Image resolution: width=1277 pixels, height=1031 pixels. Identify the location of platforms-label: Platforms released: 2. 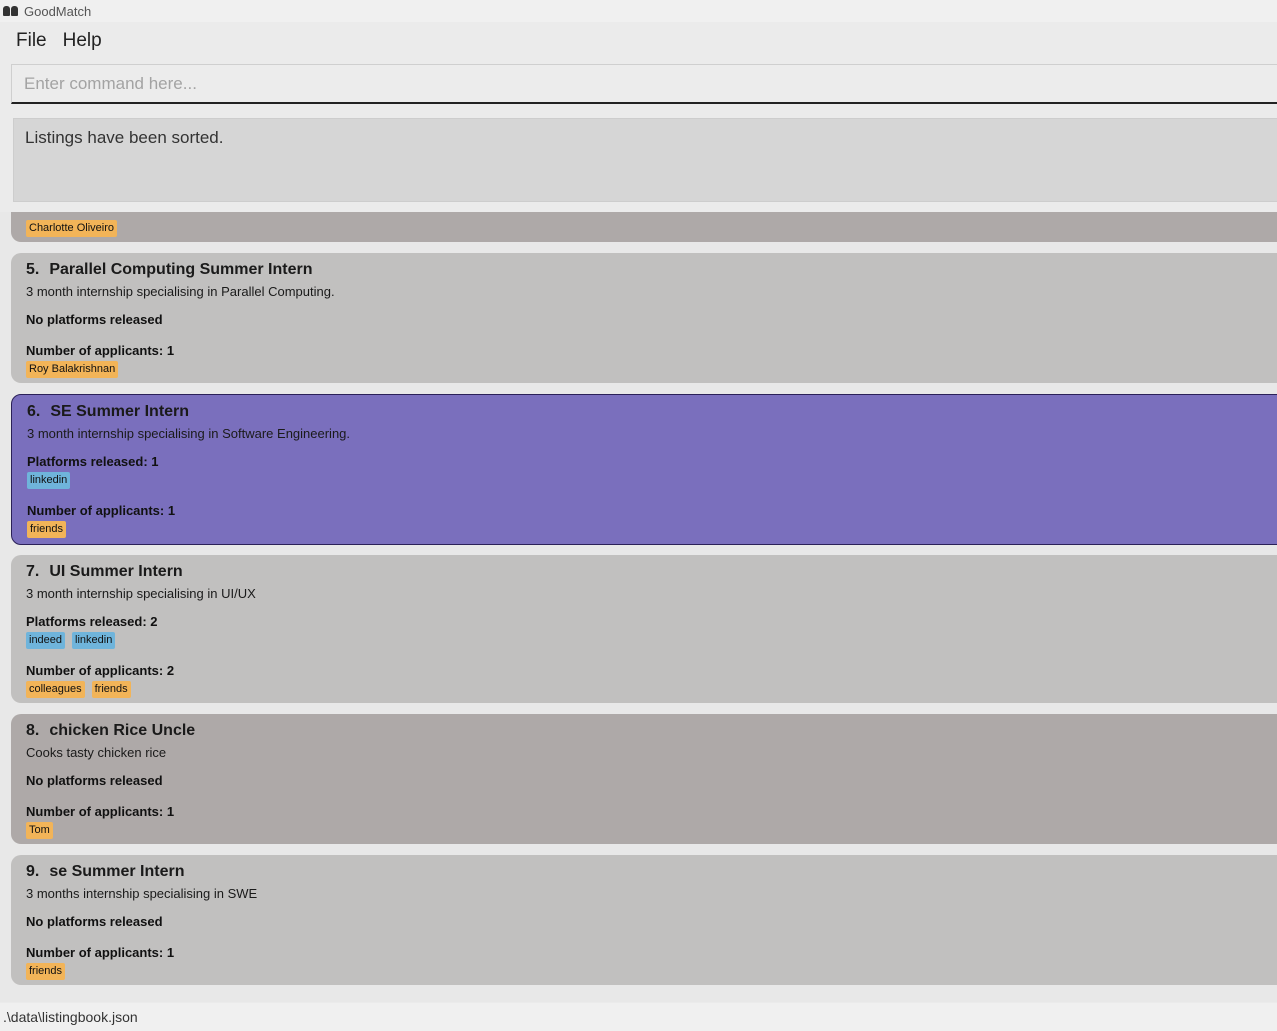
(92, 621).